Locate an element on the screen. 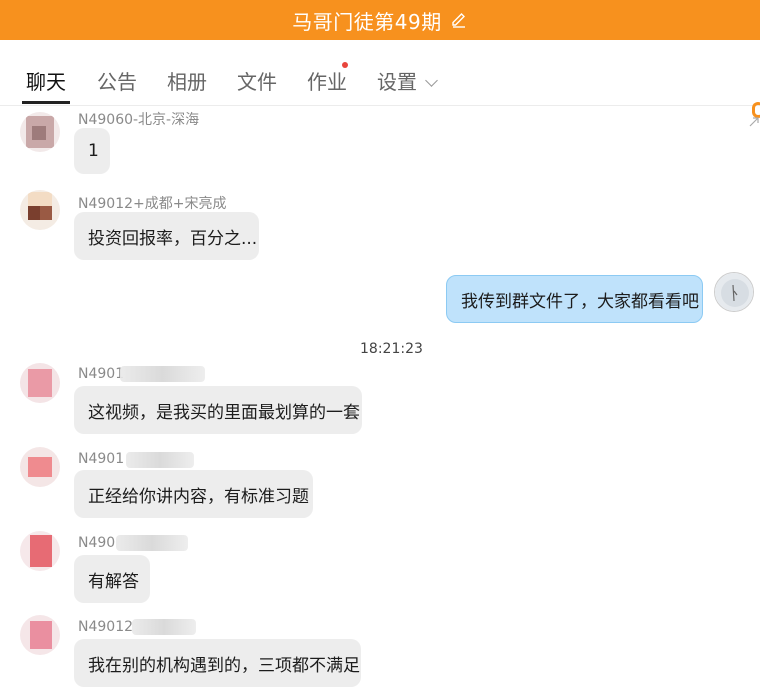 The image size is (760, 695). edit-icon is located at coordinates (459, 20).